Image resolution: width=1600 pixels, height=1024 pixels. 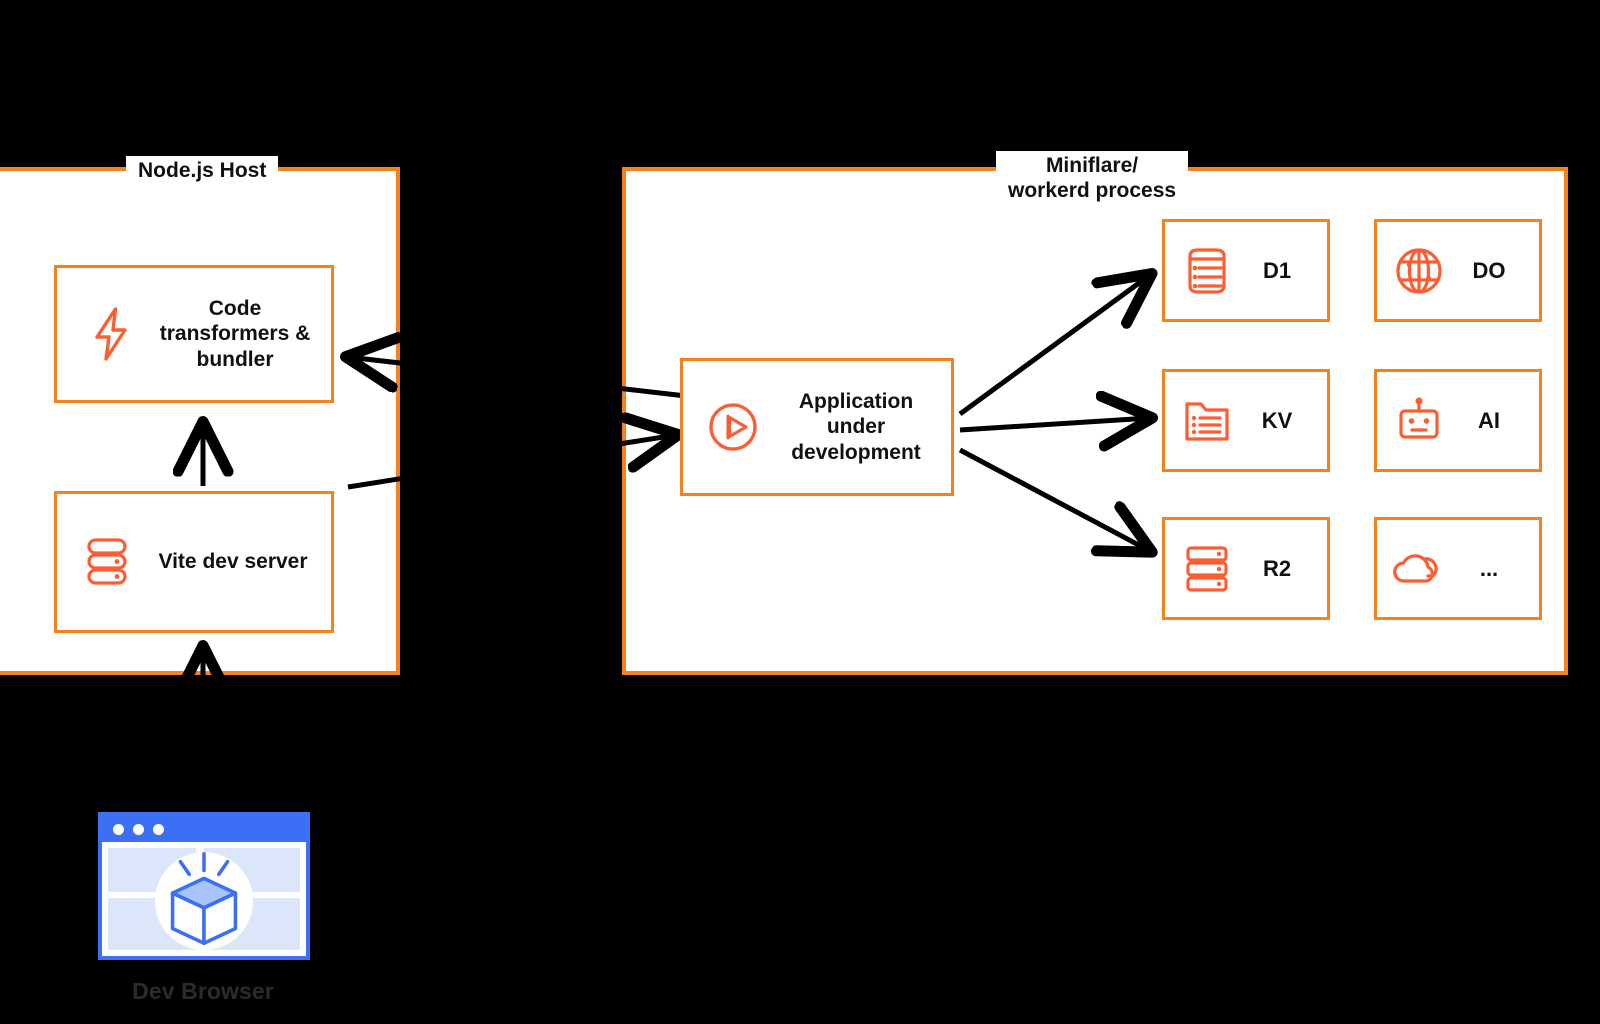 I want to click on binding-tile-ai-label: AI, so click(x=1489, y=420).